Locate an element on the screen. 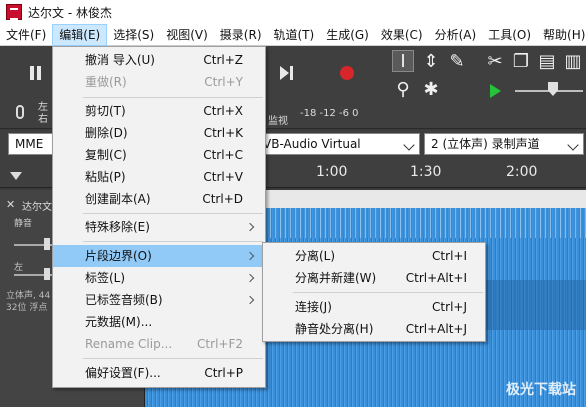 The width and height of the screenshot is (586, 407). watermark: 极光下载站 is located at coordinates (541, 390).